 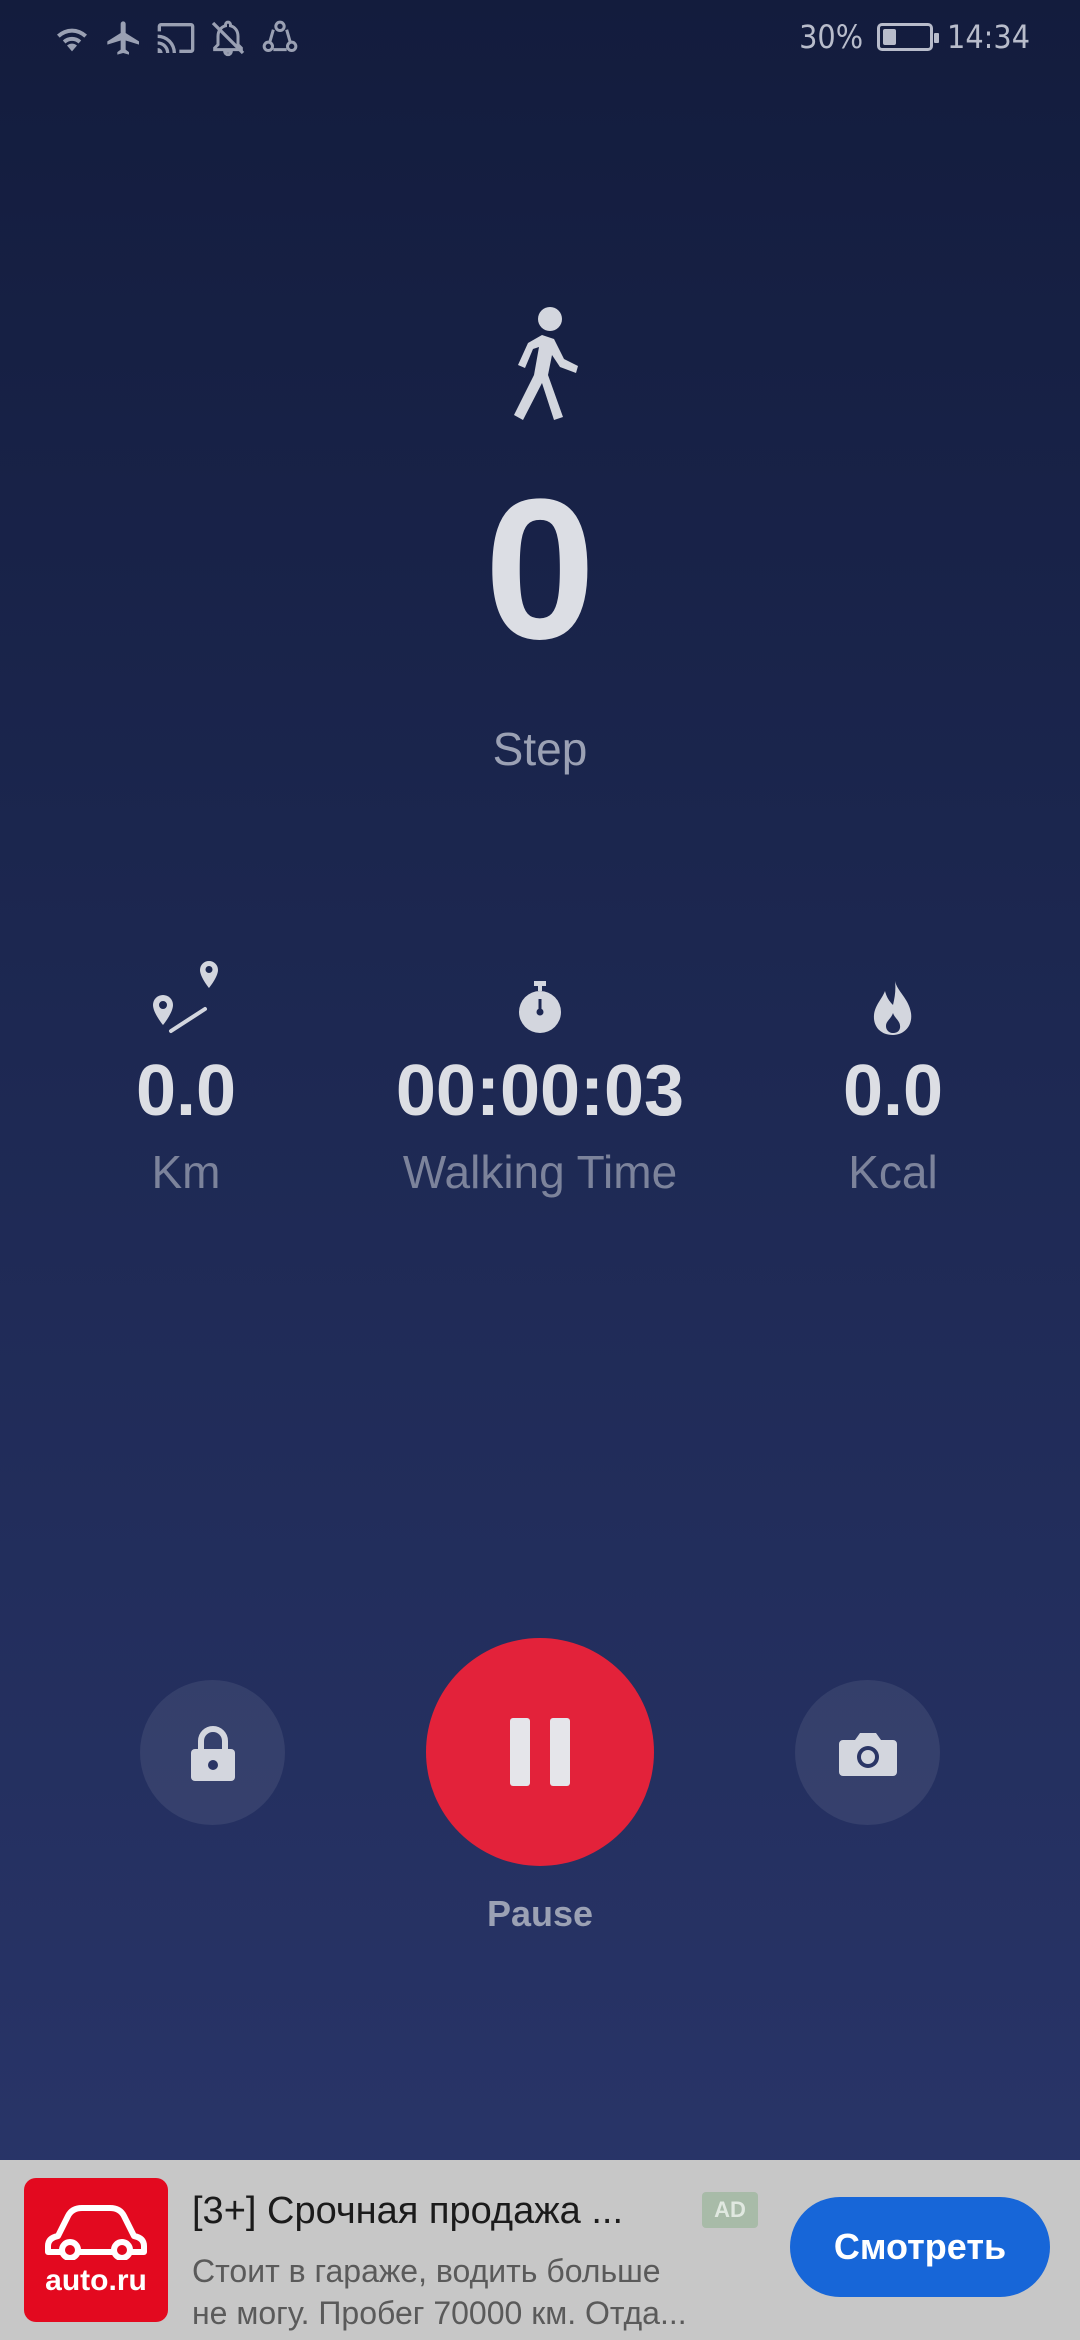 I want to click on status-icons, so click(x=176, y=38).